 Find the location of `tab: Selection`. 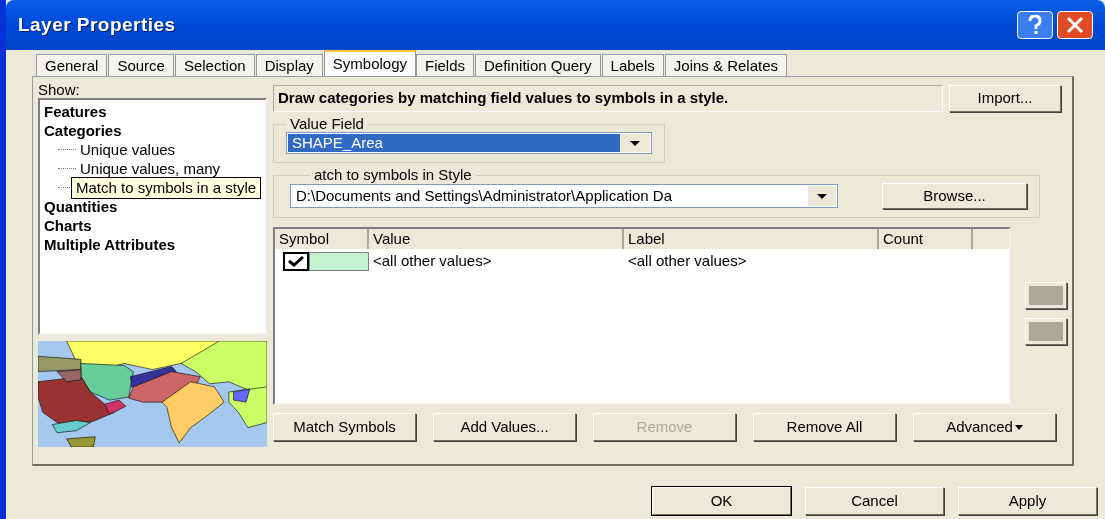

tab: Selection is located at coordinates (214, 65).